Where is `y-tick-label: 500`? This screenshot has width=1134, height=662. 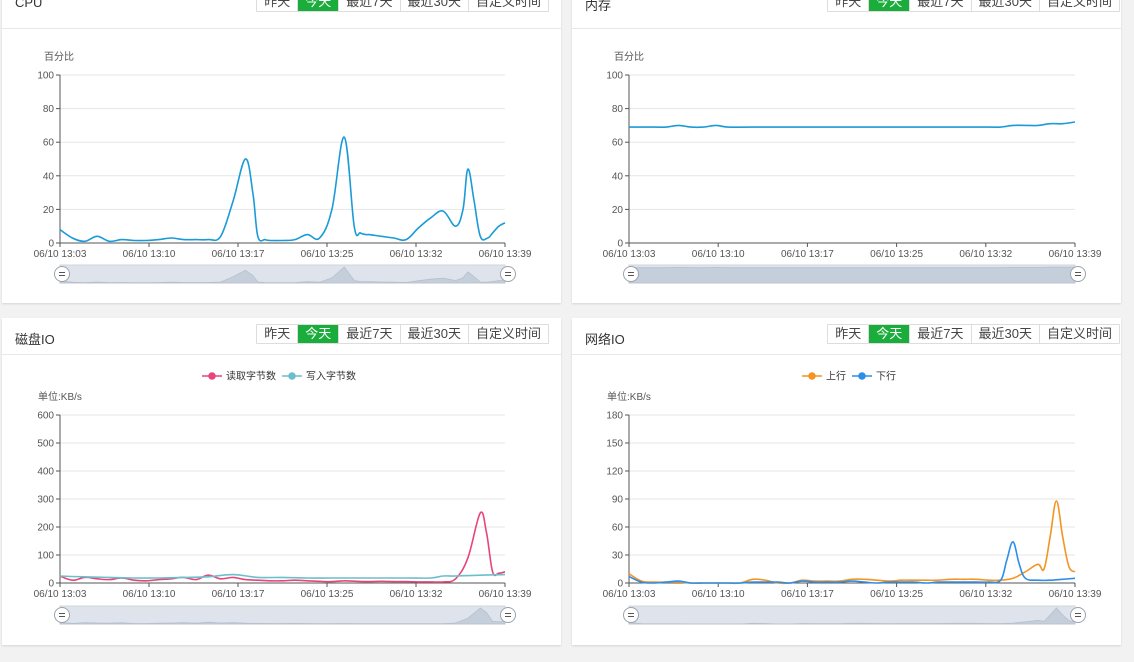 y-tick-label: 500 is located at coordinates (45, 444).